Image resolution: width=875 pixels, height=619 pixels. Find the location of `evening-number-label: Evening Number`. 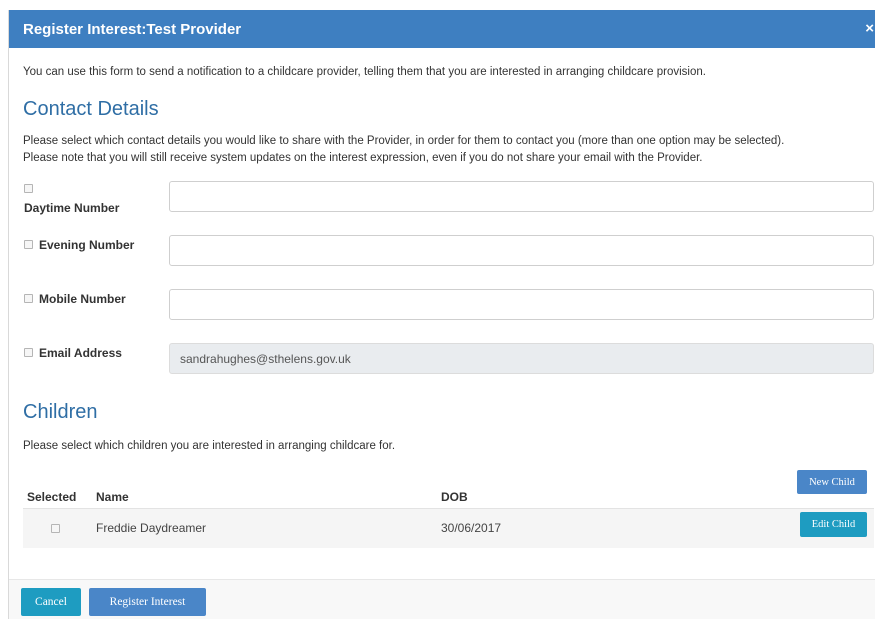

evening-number-label: Evening Number is located at coordinates (87, 245).